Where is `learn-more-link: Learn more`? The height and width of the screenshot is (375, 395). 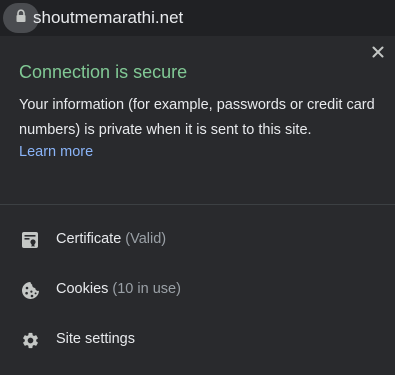 learn-more-link: Learn more is located at coordinates (56, 152).